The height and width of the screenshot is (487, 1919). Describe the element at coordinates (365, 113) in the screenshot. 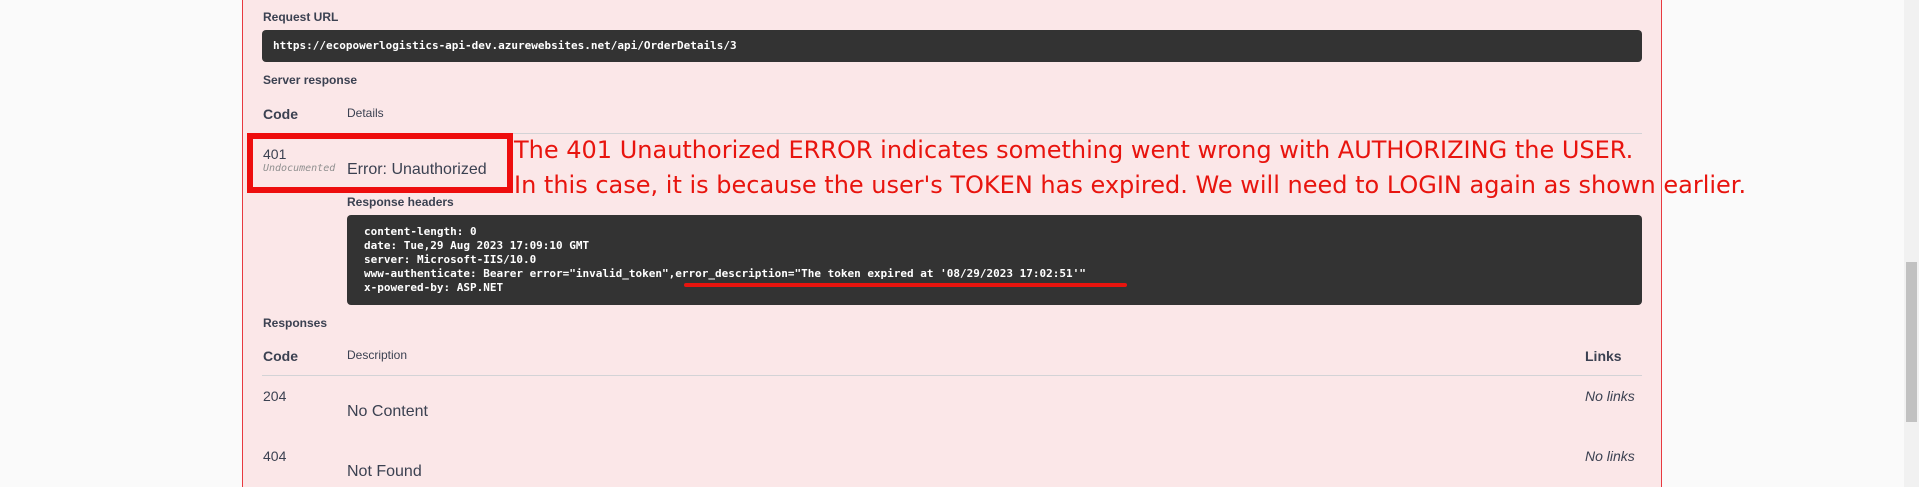

I see `server-response-details-header: Details` at that location.